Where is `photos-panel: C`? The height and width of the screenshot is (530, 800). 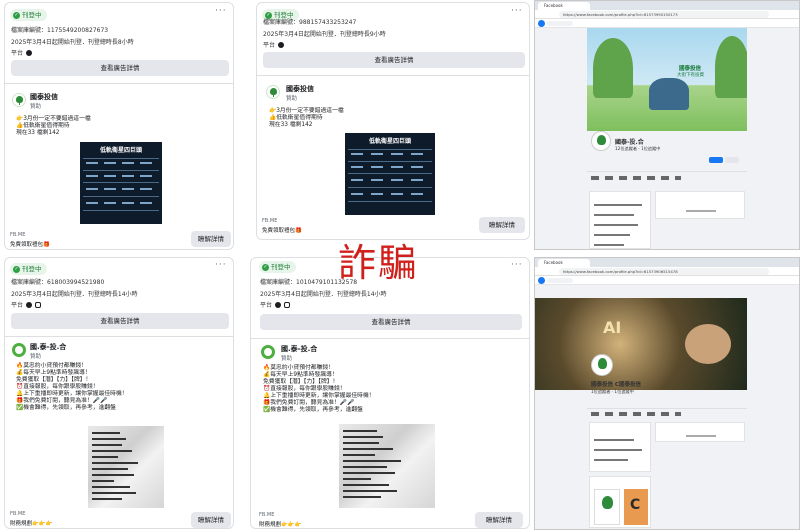
photos-panel: C is located at coordinates (620, 502).